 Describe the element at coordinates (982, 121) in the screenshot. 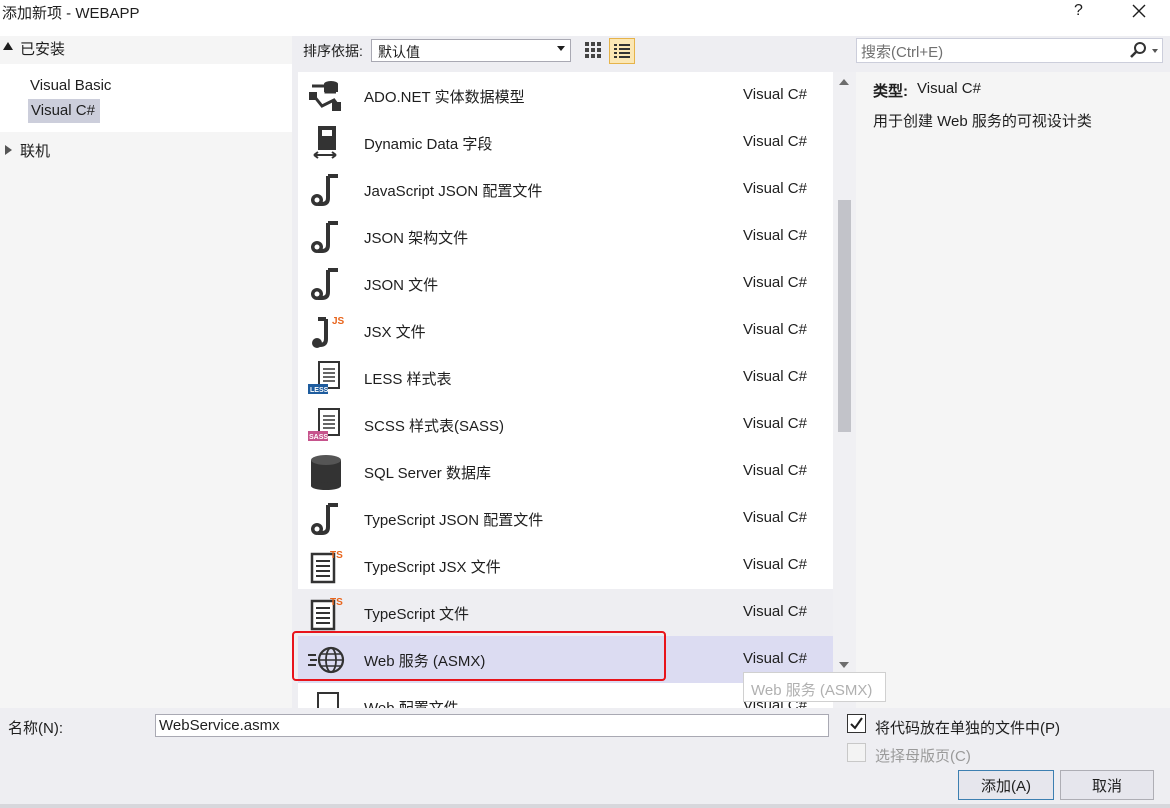

I see `template-description: 用于创建 Web 服务的可视设计类` at that location.